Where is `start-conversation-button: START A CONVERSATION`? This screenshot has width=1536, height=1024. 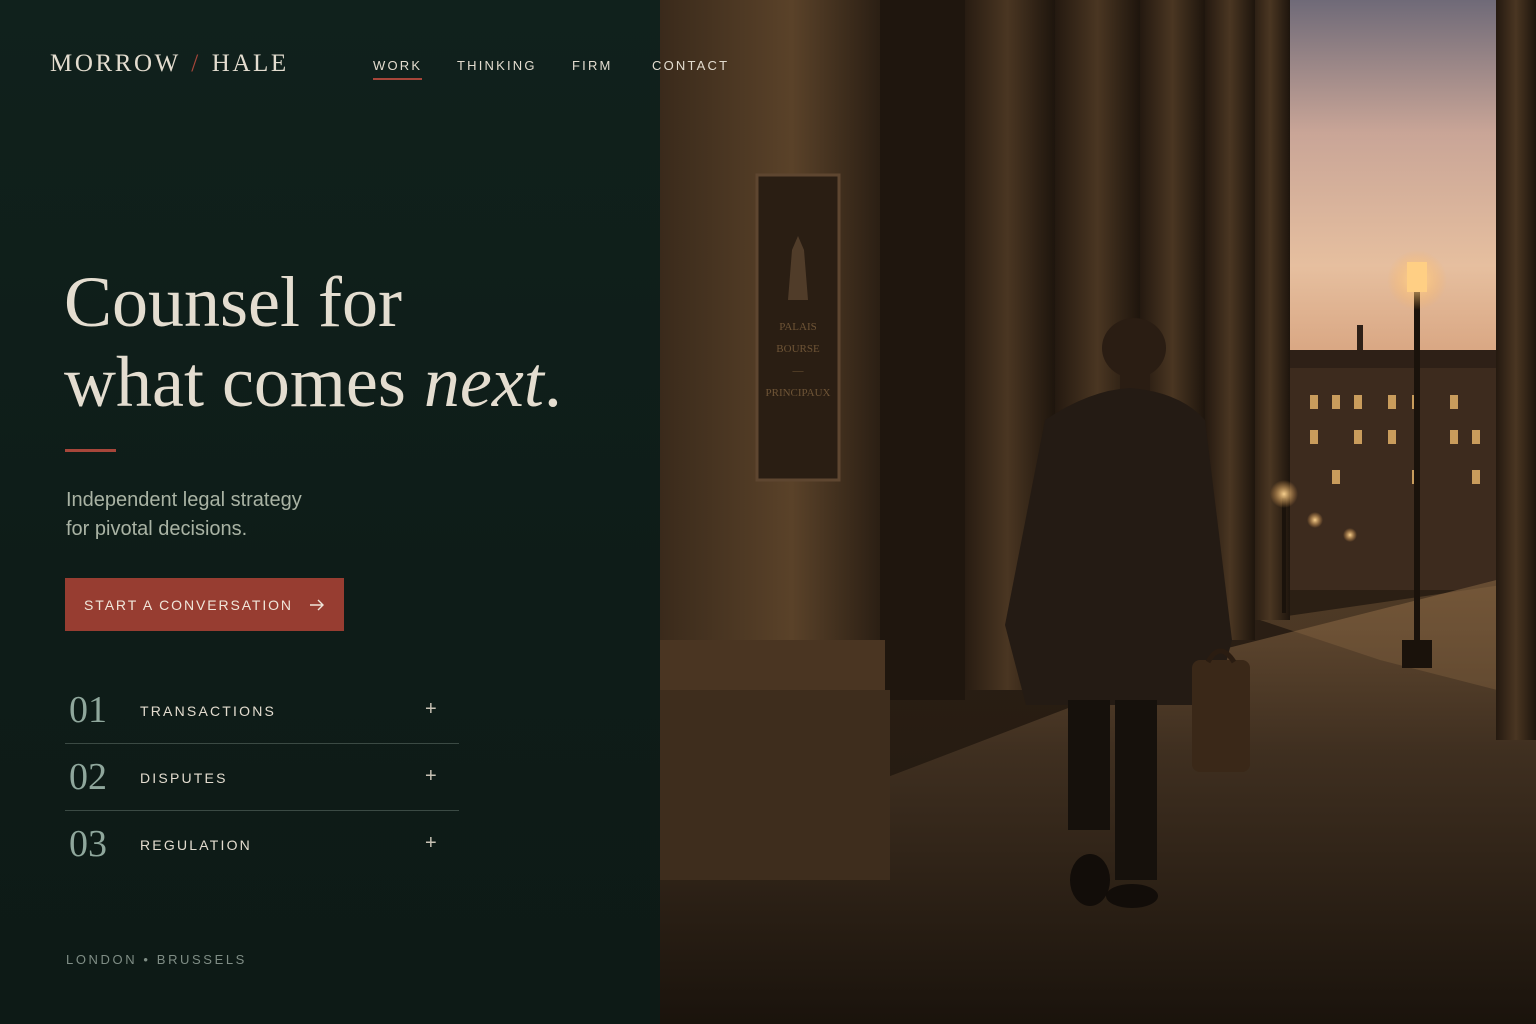
start-conversation-button: START A CONVERSATION is located at coordinates (204, 604).